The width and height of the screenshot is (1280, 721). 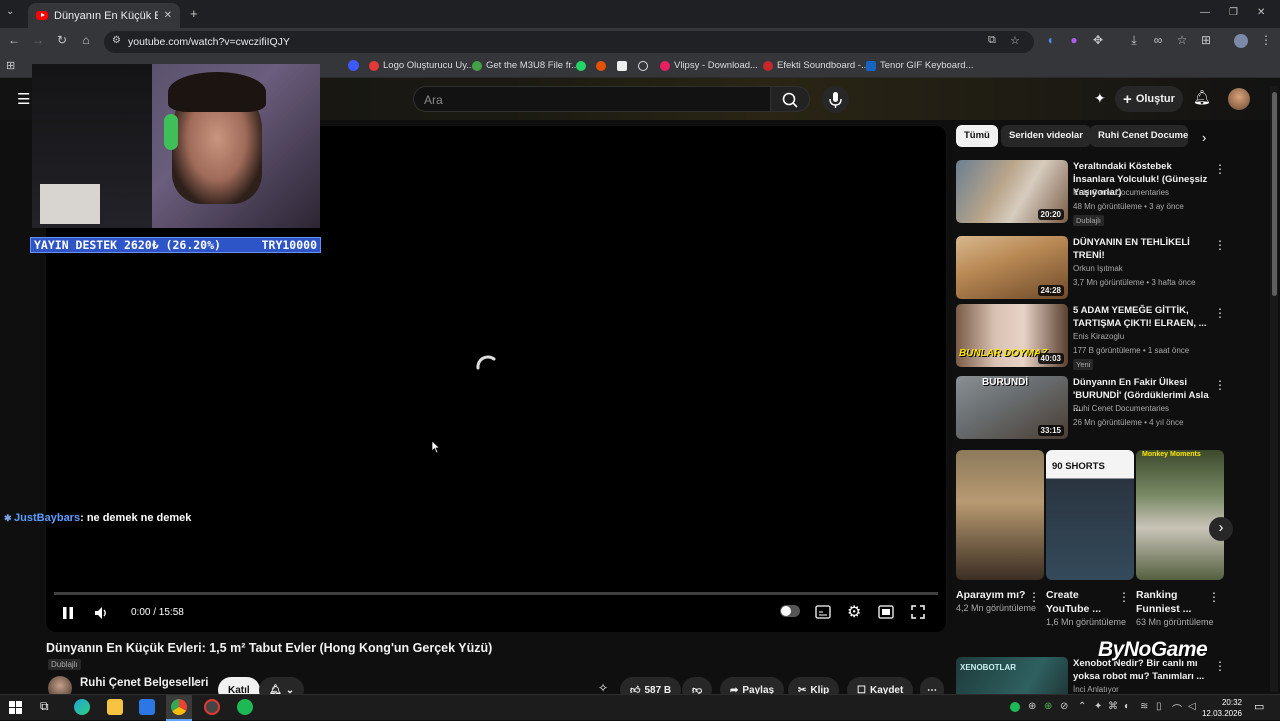 I want to click on subtitles-icon, so click(x=823, y=612).